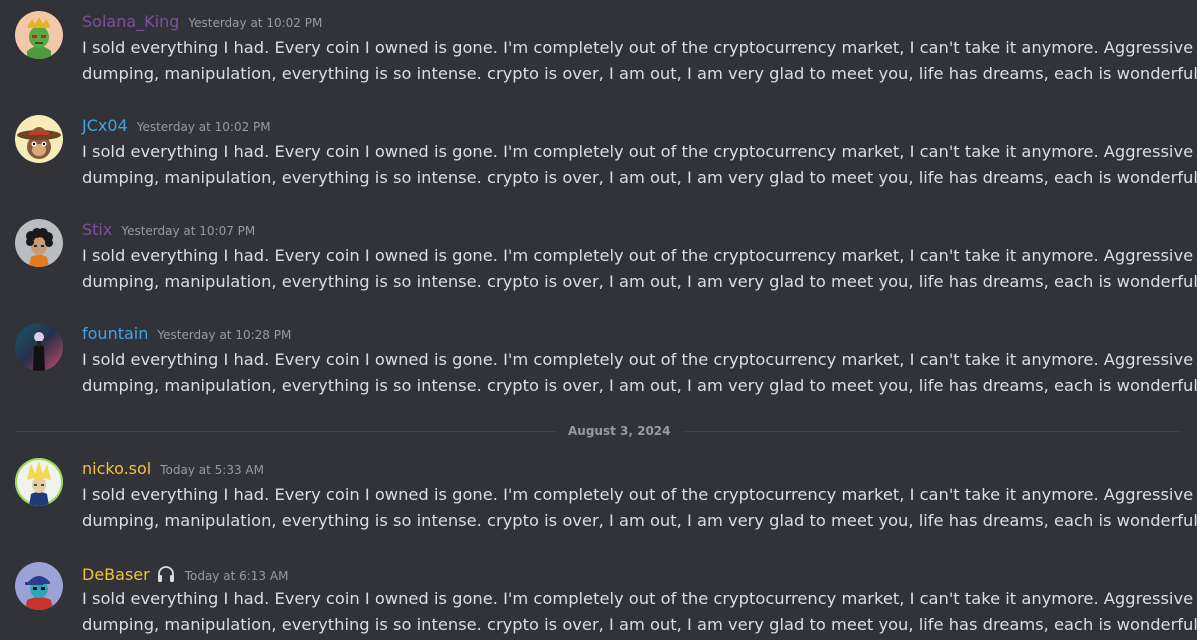 This screenshot has height=640, width=1197. Describe the element at coordinates (39, 482) in the screenshot. I see `anime-spiky-hair-avatar-icon` at that location.